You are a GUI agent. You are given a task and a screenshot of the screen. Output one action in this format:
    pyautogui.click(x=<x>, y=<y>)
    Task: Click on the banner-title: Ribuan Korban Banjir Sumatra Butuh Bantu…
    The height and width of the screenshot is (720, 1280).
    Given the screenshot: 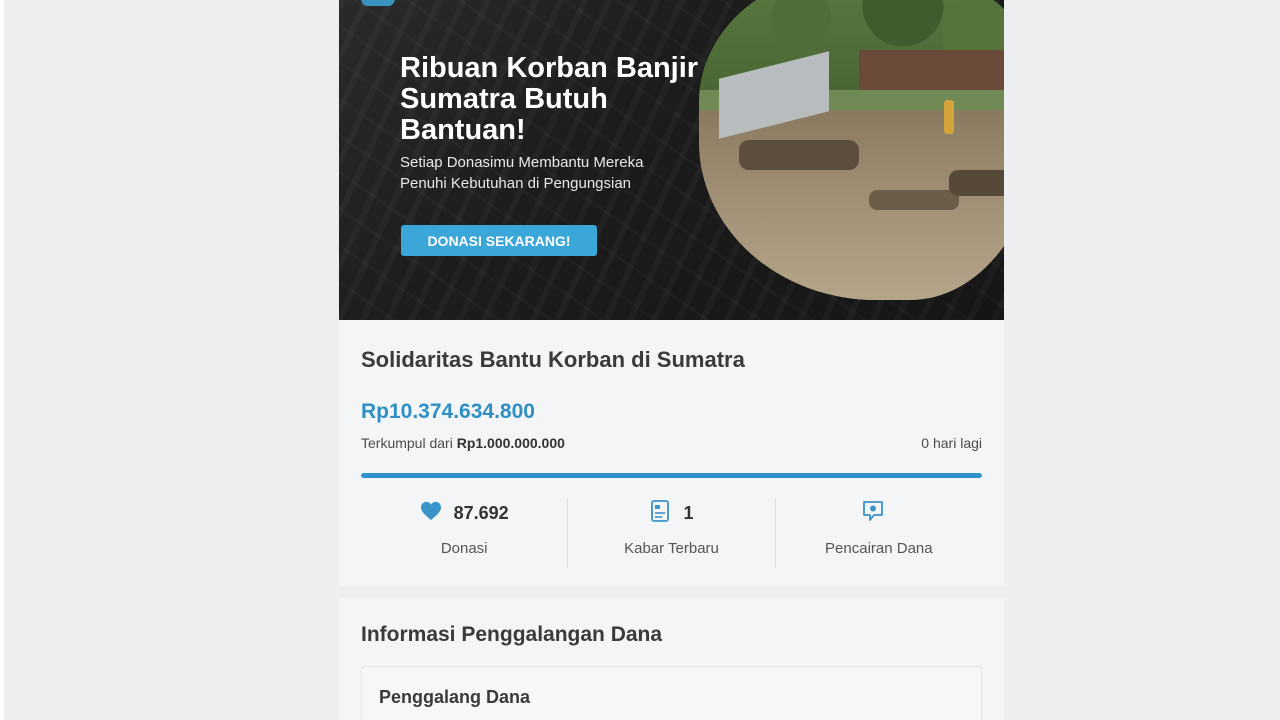 What is the action you would take?
    pyautogui.click(x=549, y=99)
    